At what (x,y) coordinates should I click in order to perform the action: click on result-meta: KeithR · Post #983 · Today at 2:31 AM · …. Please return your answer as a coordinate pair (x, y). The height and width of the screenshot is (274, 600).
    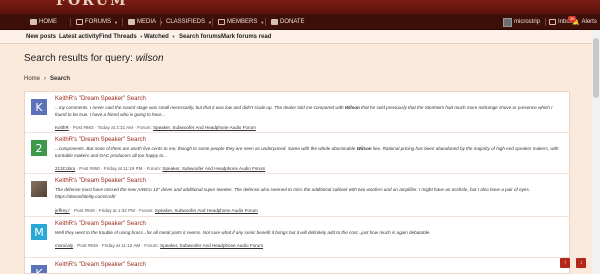
    Looking at the image, I should click on (155, 127).